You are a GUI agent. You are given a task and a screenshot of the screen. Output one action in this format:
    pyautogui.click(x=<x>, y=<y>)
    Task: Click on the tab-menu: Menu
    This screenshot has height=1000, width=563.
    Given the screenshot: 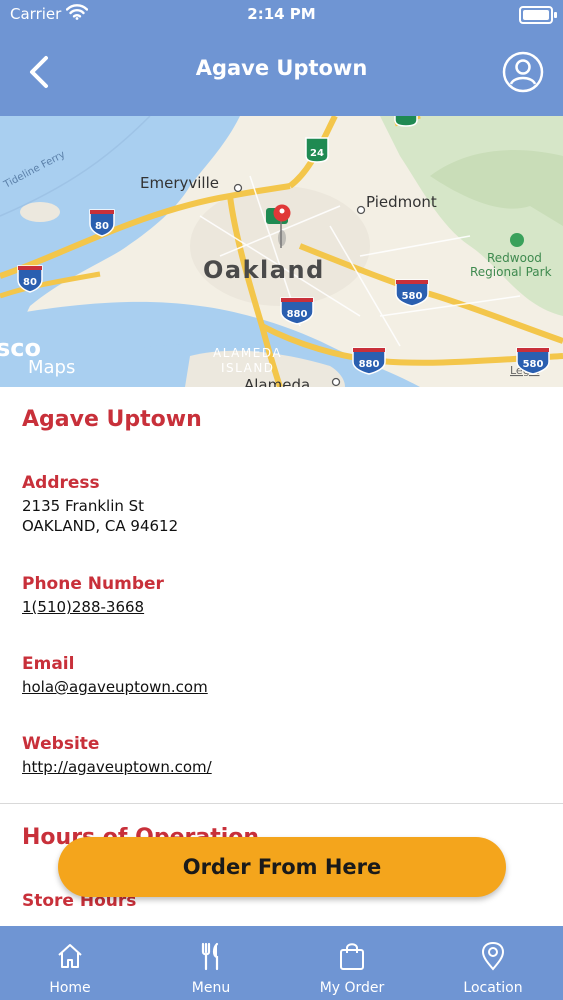 What is the action you would take?
    pyautogui.click(x=211, y=963)
    